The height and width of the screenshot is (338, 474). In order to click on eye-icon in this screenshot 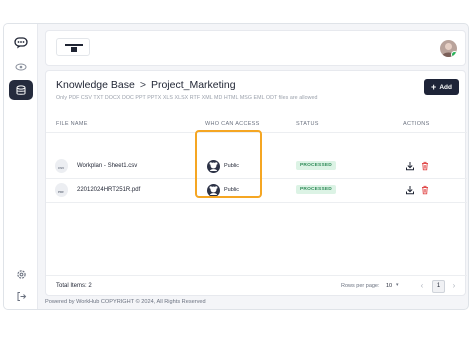, I will do `click(21, 67)`.